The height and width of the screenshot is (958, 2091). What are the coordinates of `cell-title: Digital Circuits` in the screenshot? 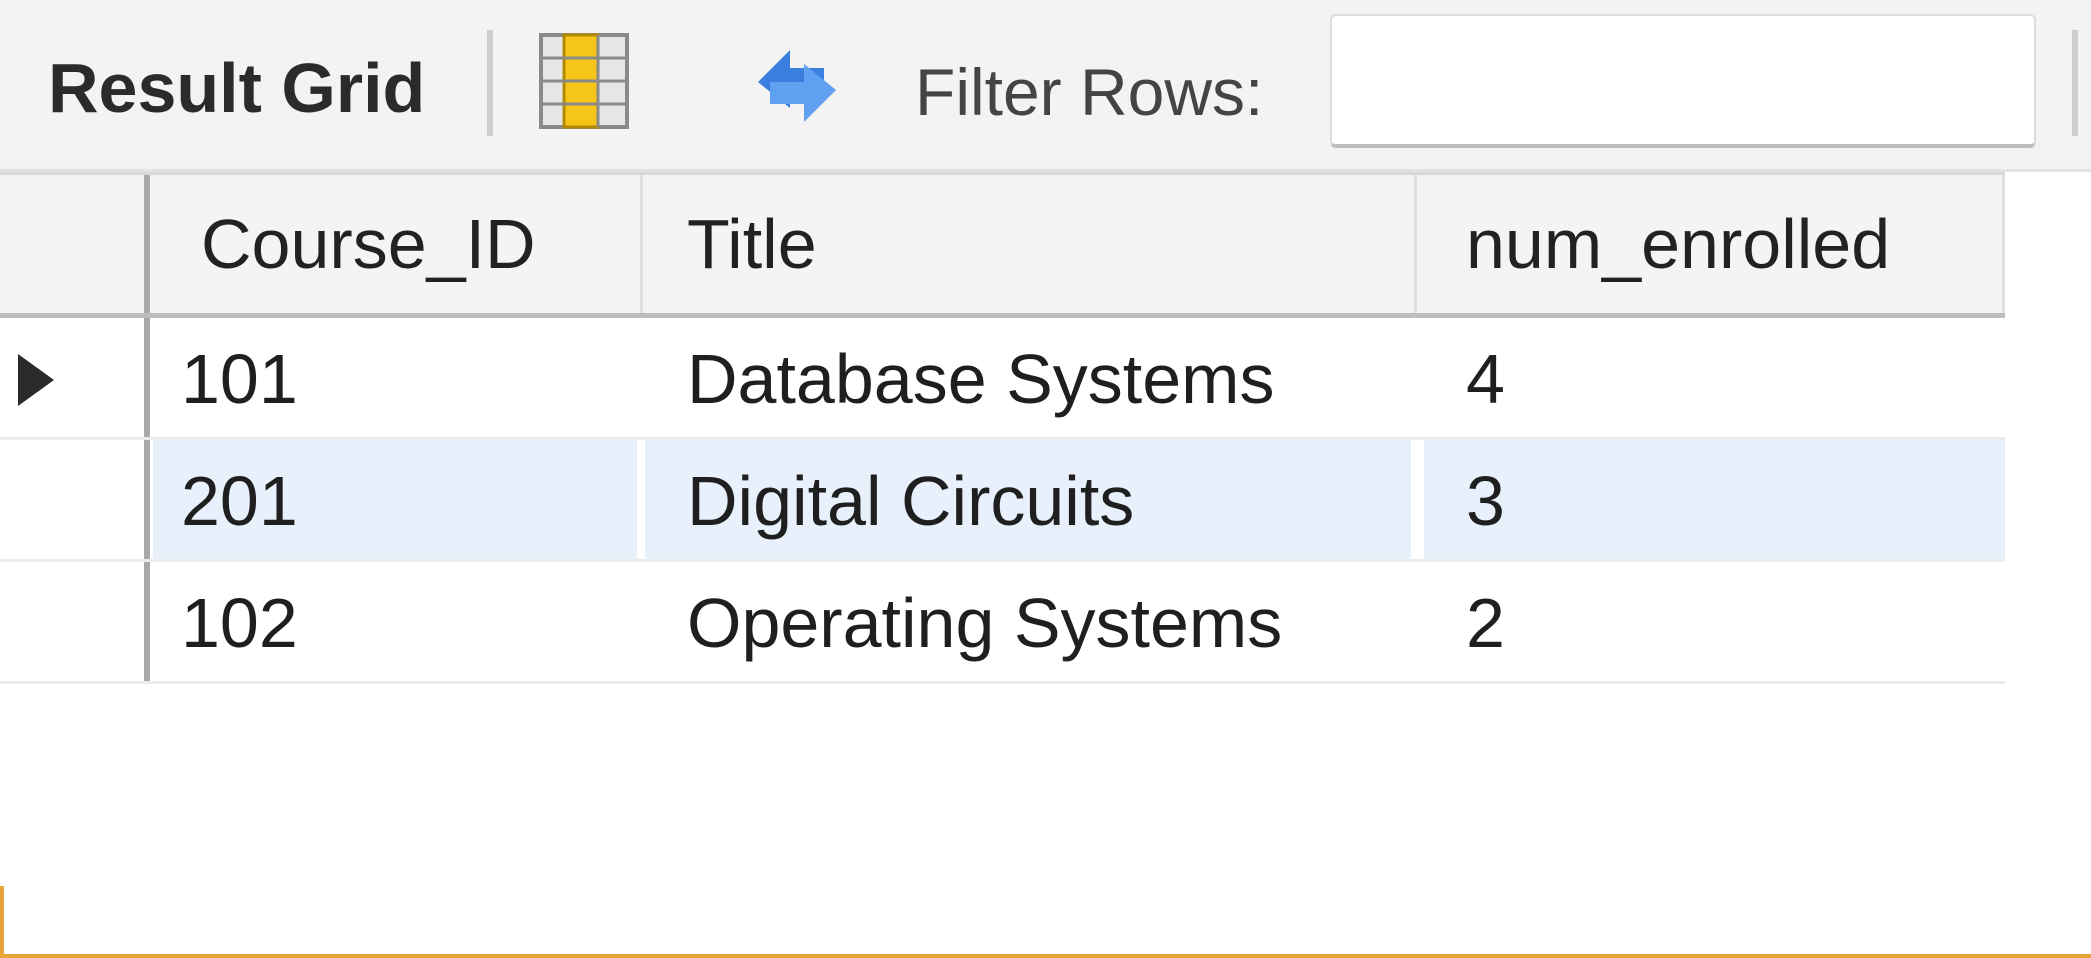 It's located at (1031, 499).